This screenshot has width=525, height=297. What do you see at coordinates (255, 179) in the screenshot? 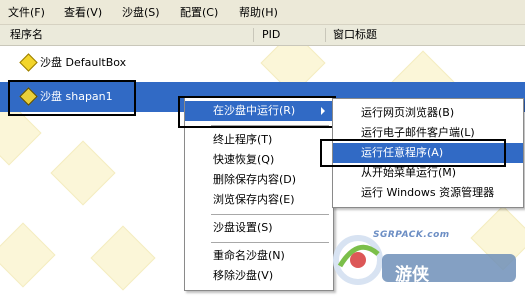
I see `menu-item-label: 删除保存内容(D)` at bounding box center [255, 179].